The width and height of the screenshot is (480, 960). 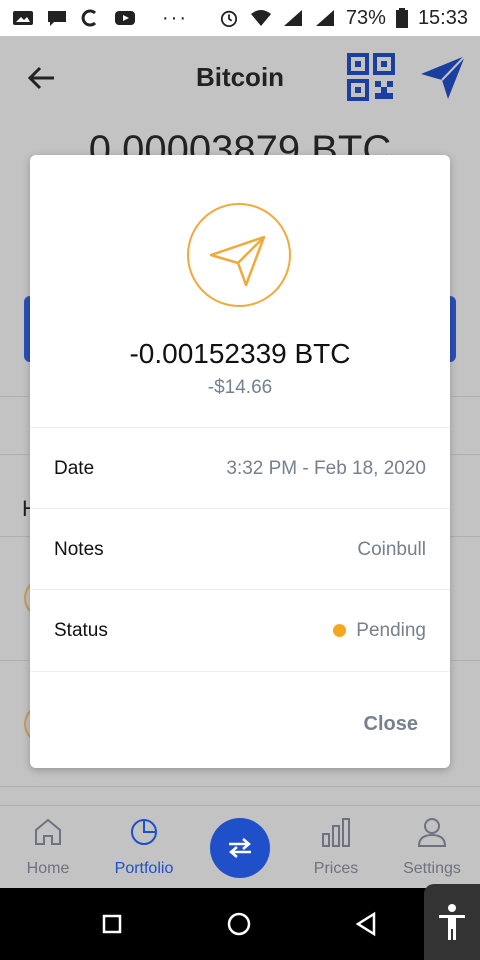 I want to click on status-value-wrap: Pending, so click(x=379, y=631).